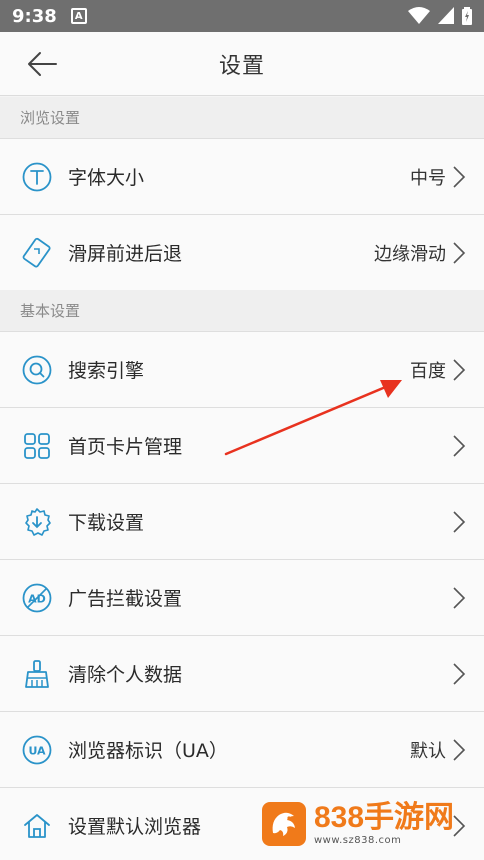 The image size is (484, 860). I want to click on status-bar: 9:38 A, so click(242, 16).